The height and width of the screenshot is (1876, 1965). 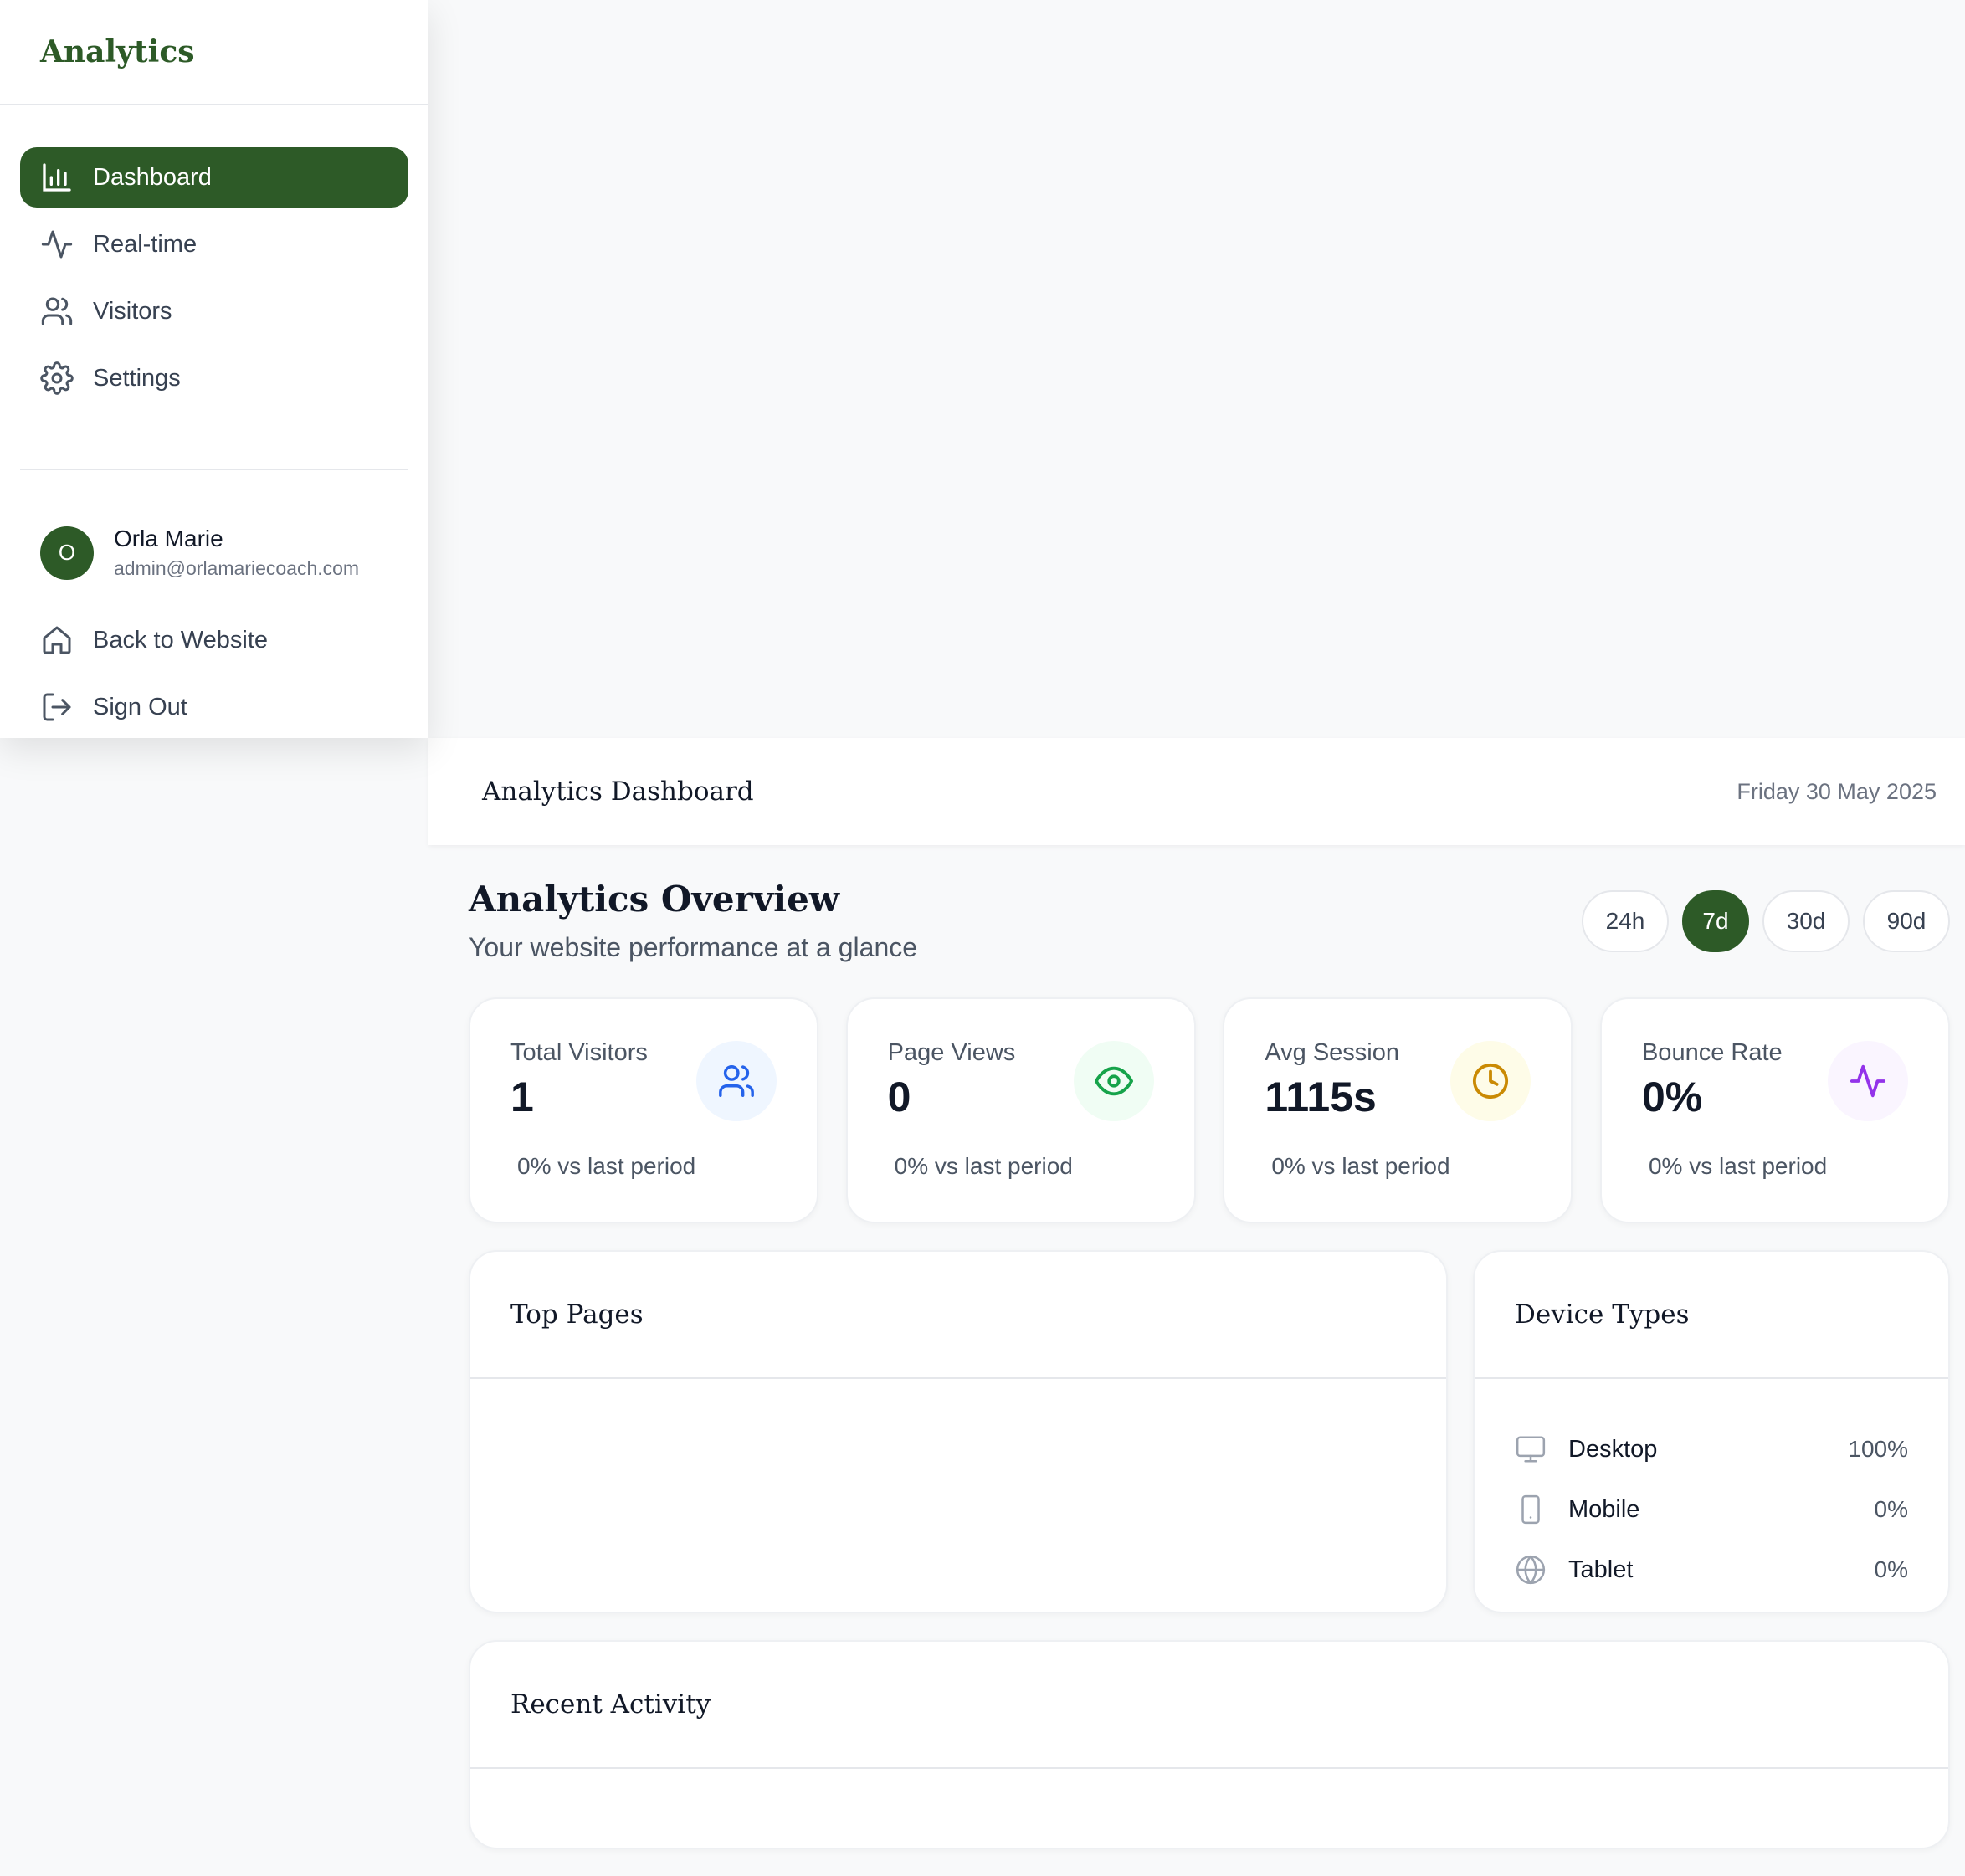 What do you see at coordinates (693, 947) in the screenshot?
I see `overview-subtitle: Your website performance at a glance` at bounding box center [693, 947].